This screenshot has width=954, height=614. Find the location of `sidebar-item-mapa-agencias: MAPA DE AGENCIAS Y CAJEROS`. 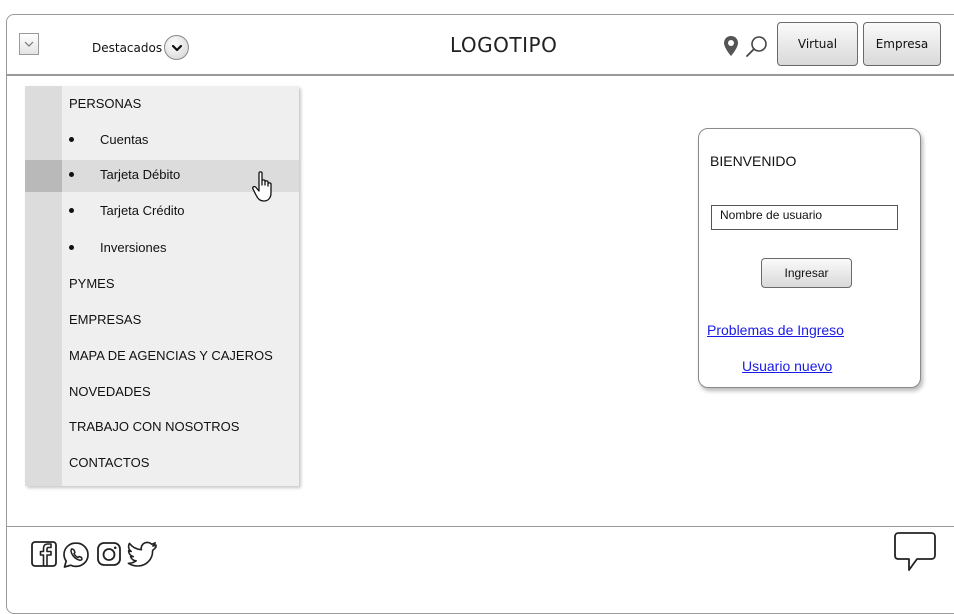

sidebar-item-mapa-agencias: MAPA DE AGENCIAS Y CAJEROS is located at coordinates (171, 355).